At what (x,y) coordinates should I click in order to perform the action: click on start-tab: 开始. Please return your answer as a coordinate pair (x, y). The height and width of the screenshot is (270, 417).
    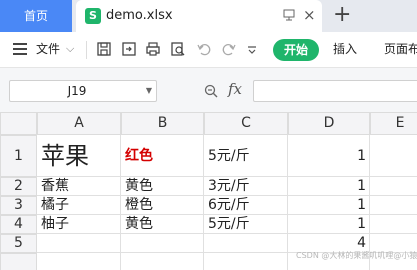
    Looking at the image, I should click on (296, 50).